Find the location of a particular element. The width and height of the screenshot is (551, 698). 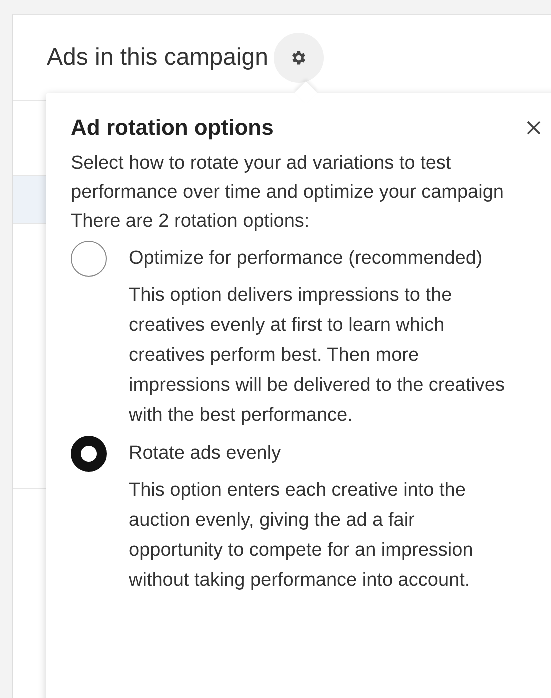

settings-icon is located at coordinates (299, 57).